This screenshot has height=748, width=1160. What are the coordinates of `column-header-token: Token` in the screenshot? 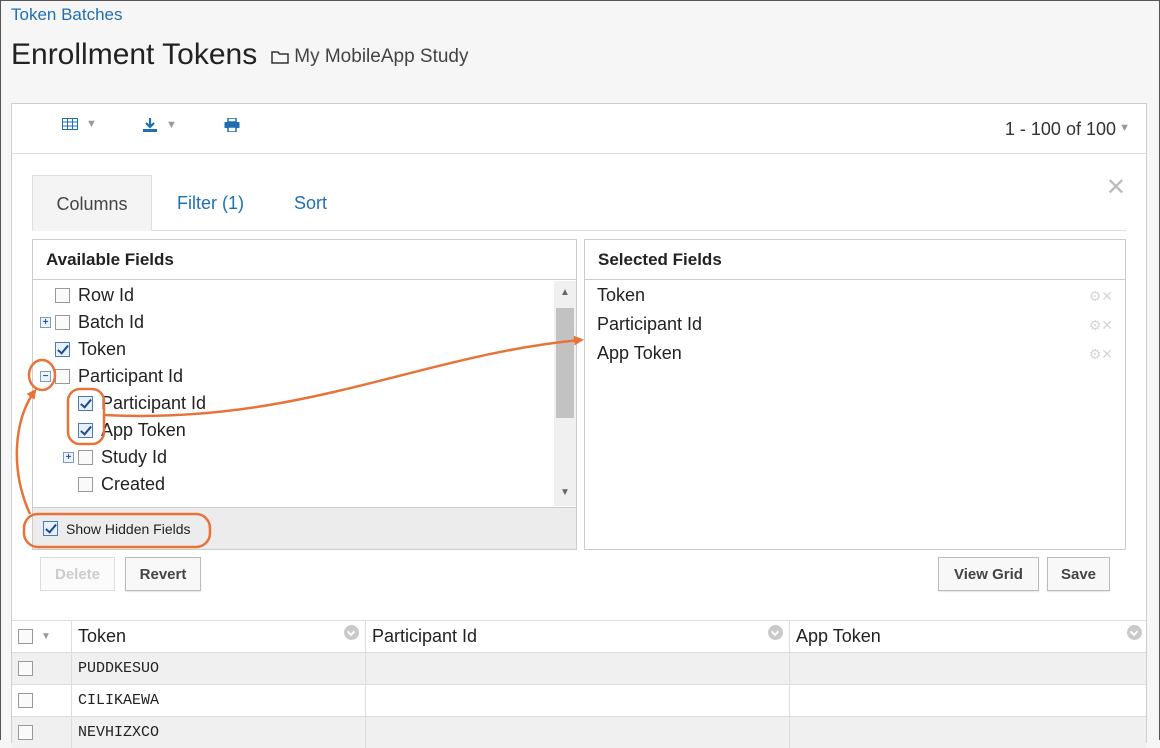 It's located at (219, 636).